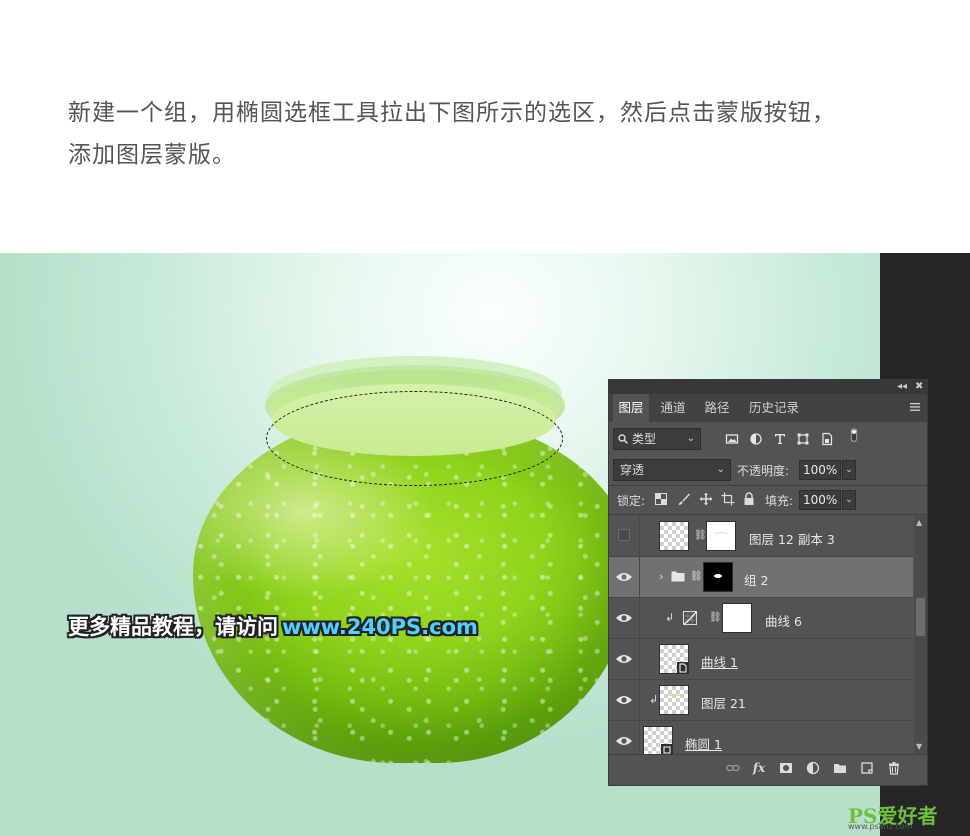  What do you see at coordinates (703, 743) in the screenshot?
I see `layer-name: 椭圆 1` at bounding box center [703, 743].